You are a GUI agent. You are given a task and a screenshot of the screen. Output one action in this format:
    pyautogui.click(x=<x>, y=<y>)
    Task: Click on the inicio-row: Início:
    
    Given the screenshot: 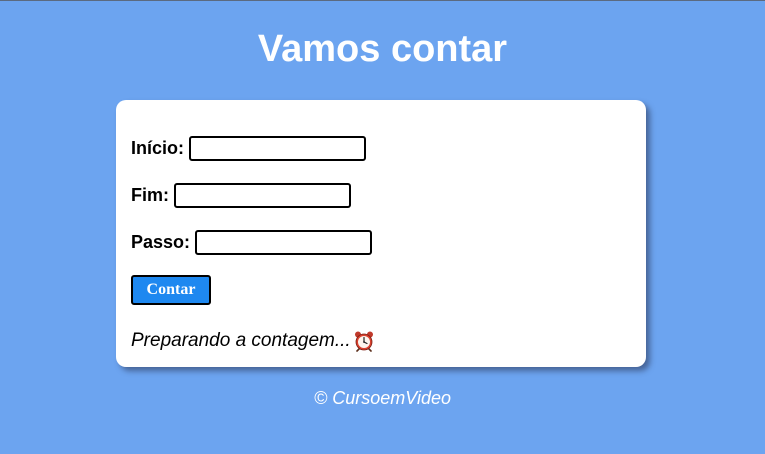 What is the action you would take?
    pyautogui.click(x=248, y=148)
    